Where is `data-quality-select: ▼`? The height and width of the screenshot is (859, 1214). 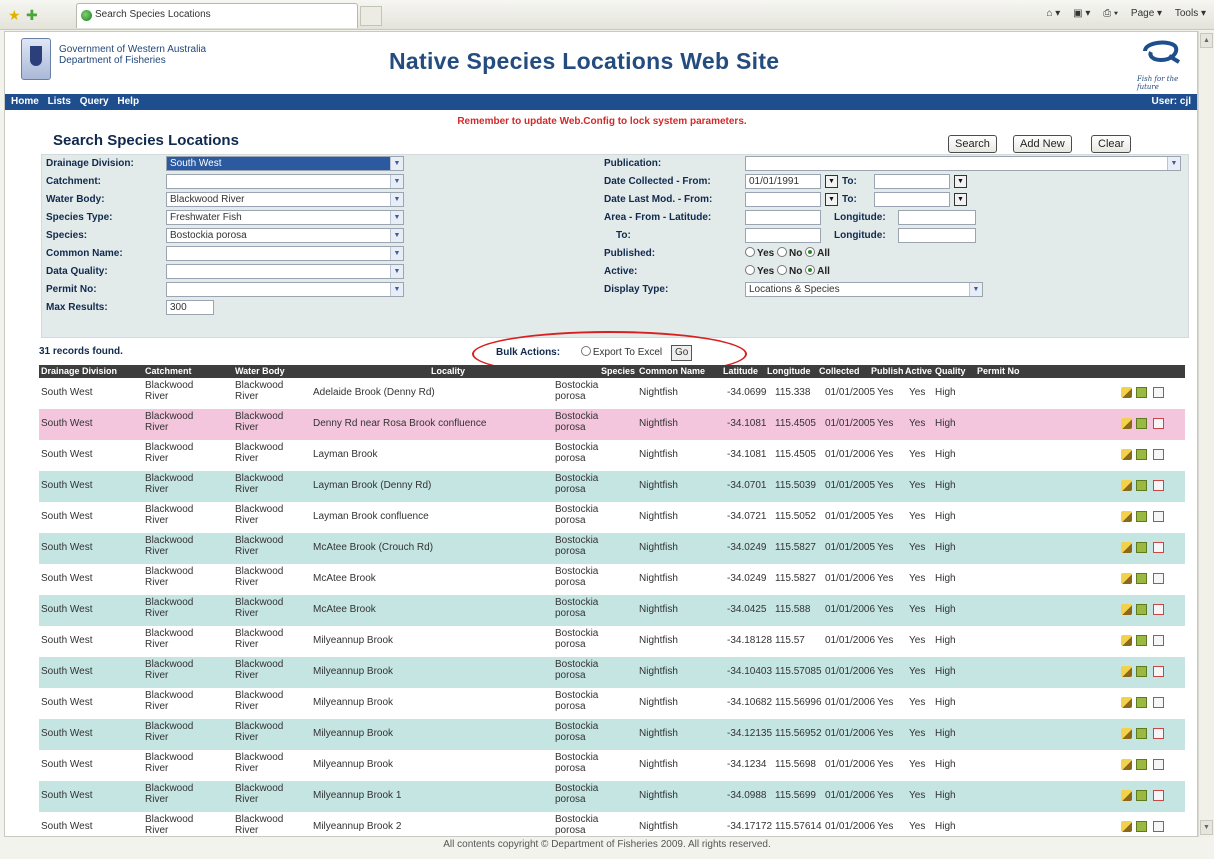 data-quality-select: ▼ is located at coordinates (285, 271).